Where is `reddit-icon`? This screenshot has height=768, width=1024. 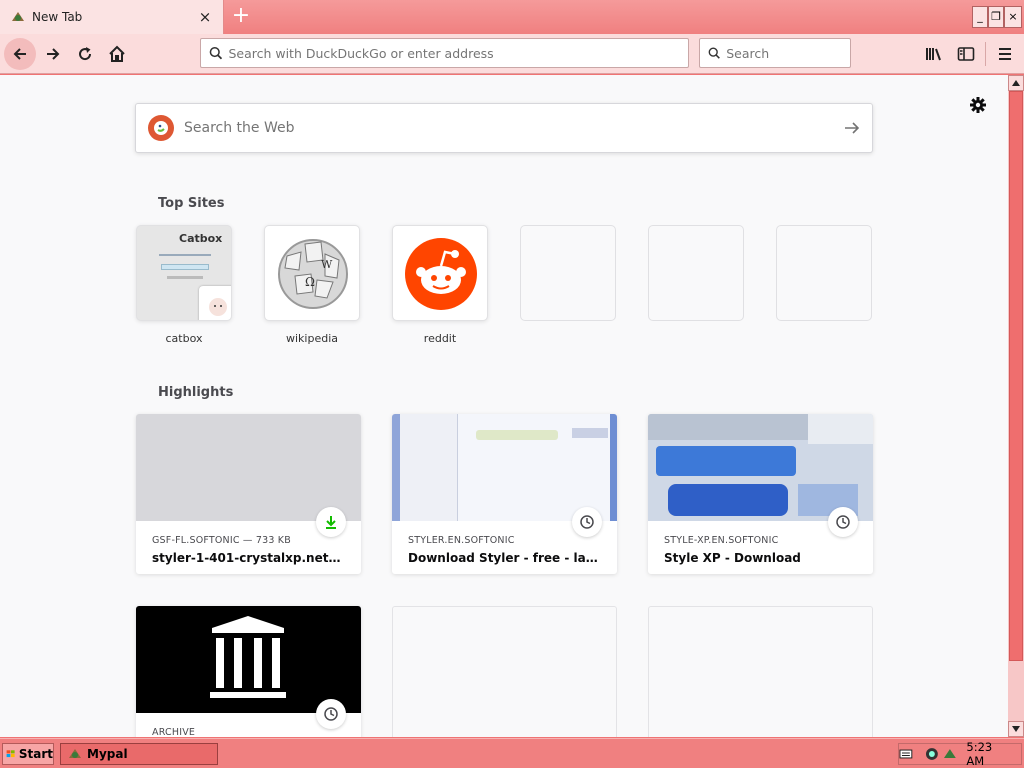 reddit-icon is located at coordinates (441, 274).